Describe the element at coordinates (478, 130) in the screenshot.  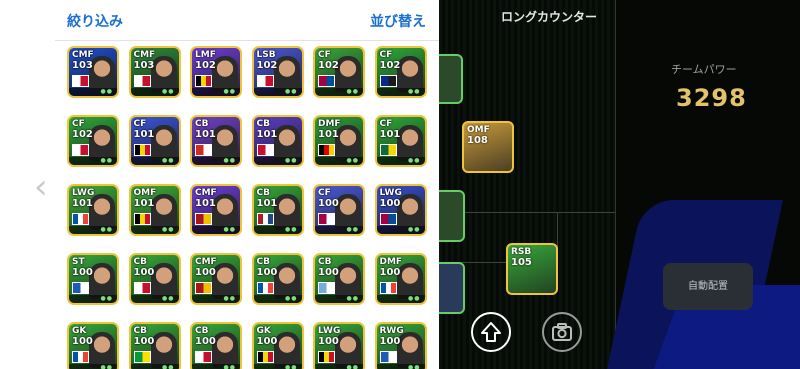
I see `card-position: OMF` at that location.